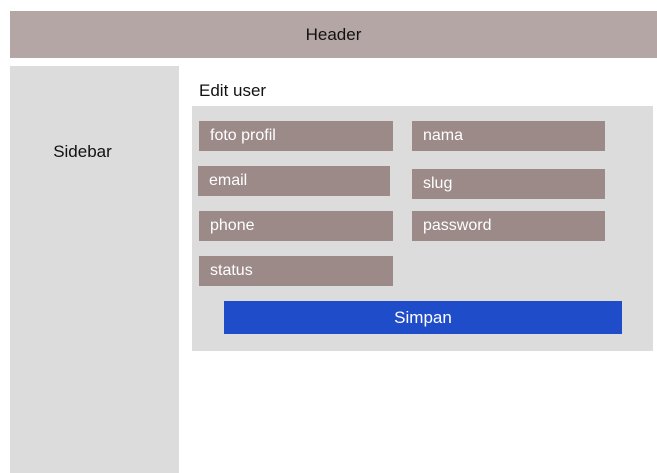 Image resolution: width=657 pixels, height=473 pixels. I want to click on password-field: password, so click(508, 226).